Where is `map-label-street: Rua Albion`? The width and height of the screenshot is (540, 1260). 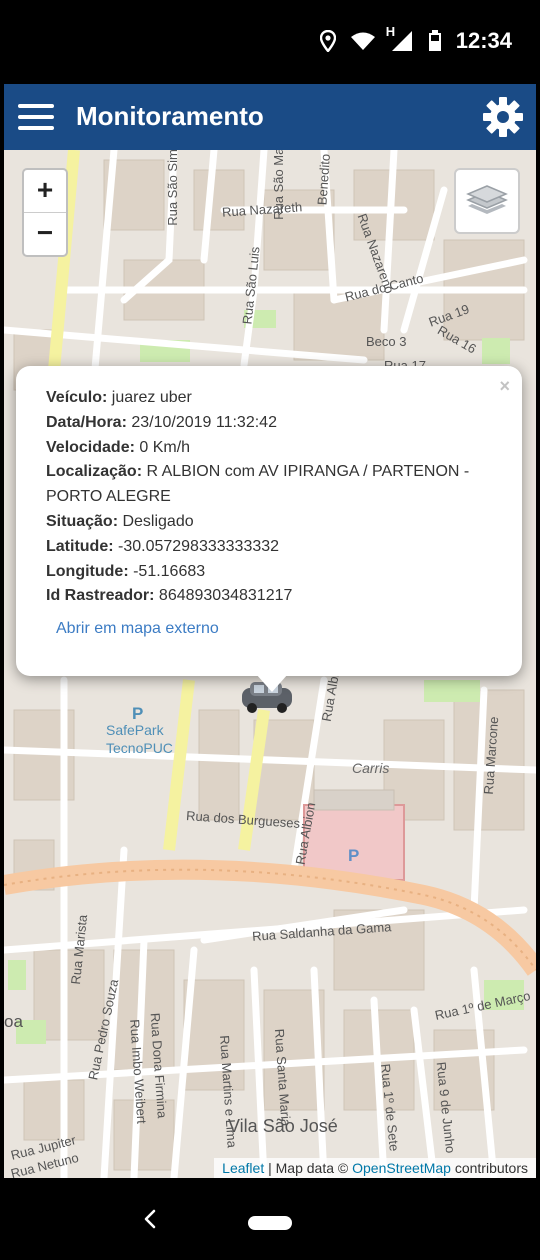 map-label-street: Rua Albion is located at coordinates (305, 833).